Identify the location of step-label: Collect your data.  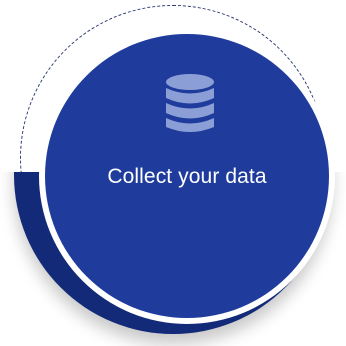
(187, 176).